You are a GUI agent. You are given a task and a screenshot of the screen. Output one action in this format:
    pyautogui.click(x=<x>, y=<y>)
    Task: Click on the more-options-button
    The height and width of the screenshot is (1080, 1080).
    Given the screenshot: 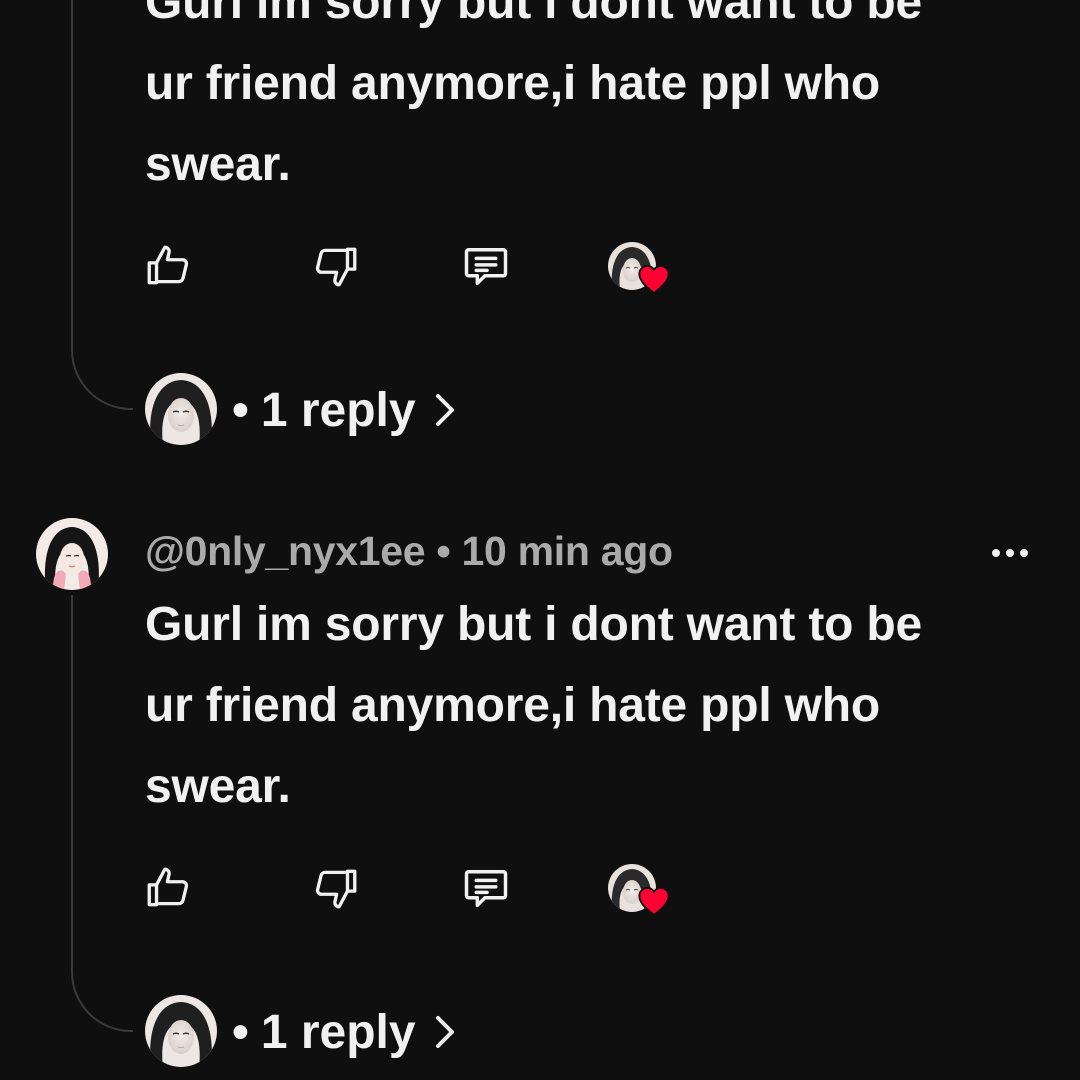 What is the action you would take?
    pyautogui.click(x=1010, y=553)
    